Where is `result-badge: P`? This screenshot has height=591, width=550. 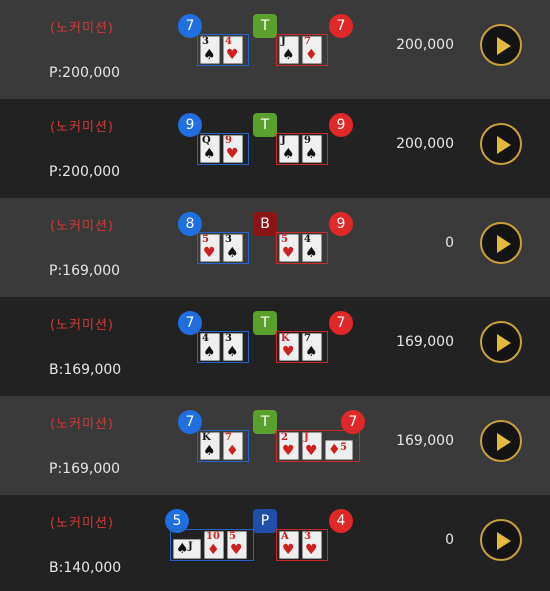 result-badge: P is located at coordinates (265, 521).